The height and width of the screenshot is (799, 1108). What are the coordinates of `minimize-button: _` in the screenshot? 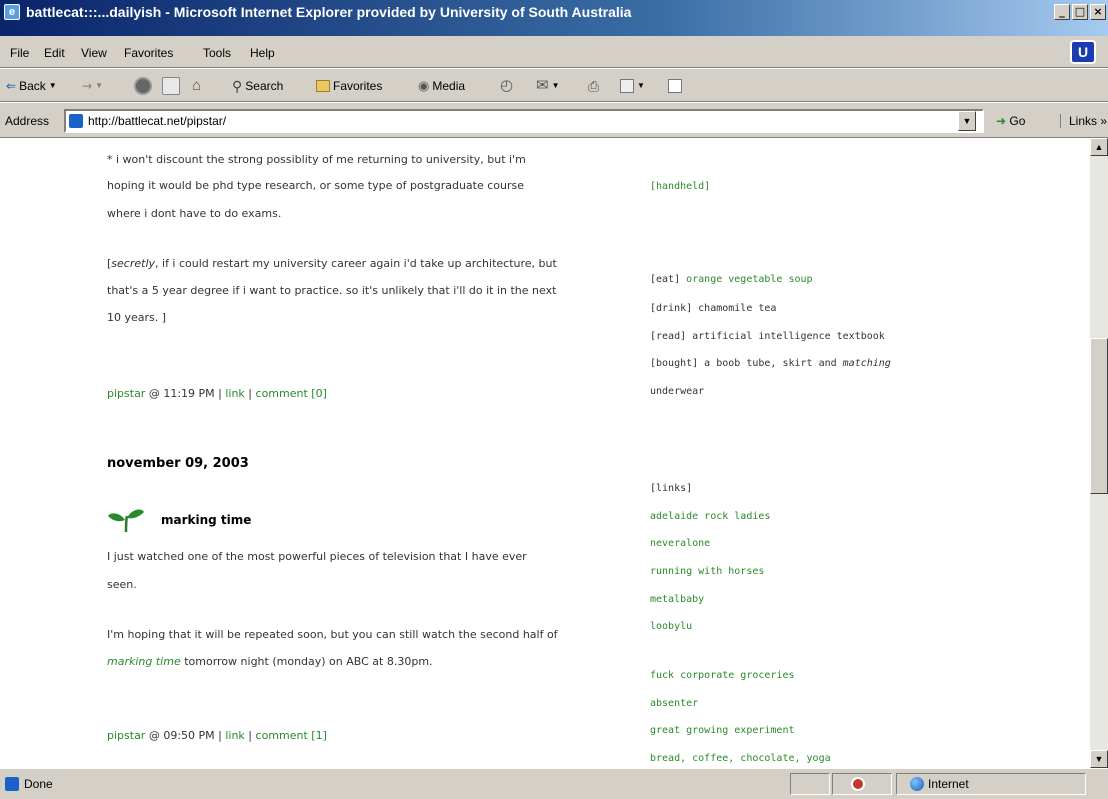 It's located at (1062, 12).